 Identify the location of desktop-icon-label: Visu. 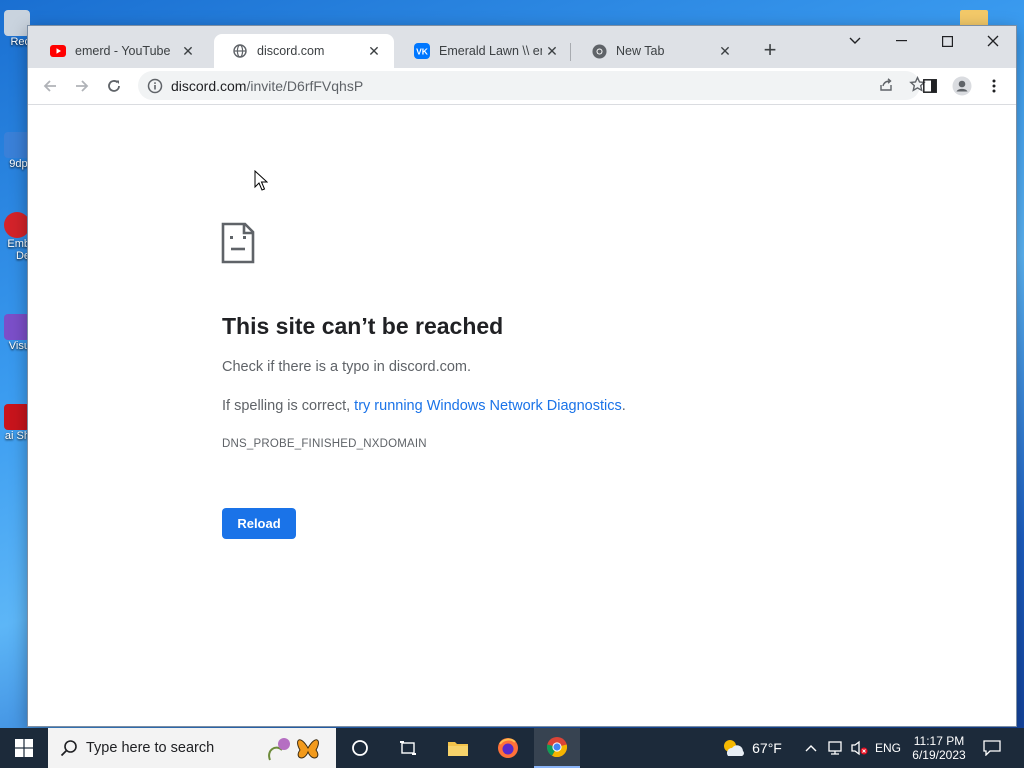
(19, 346).